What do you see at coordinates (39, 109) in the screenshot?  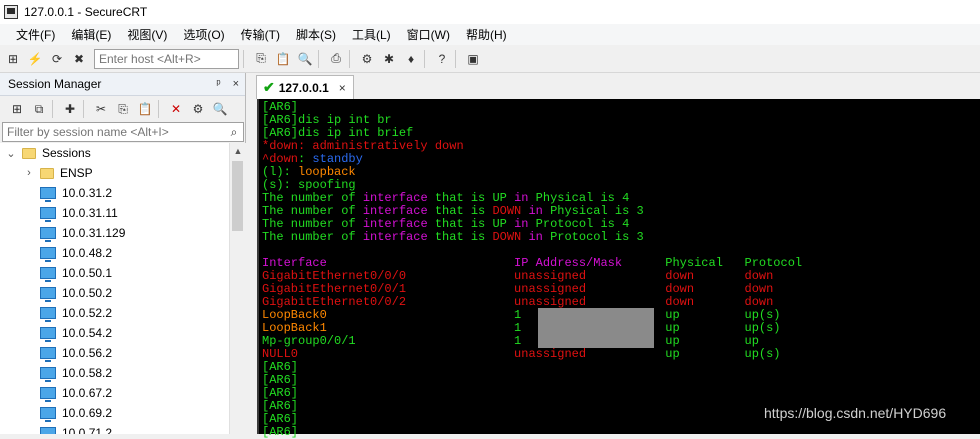 I see `connect-in-tab-icon: ⧉` at bounding box center [39, 109].